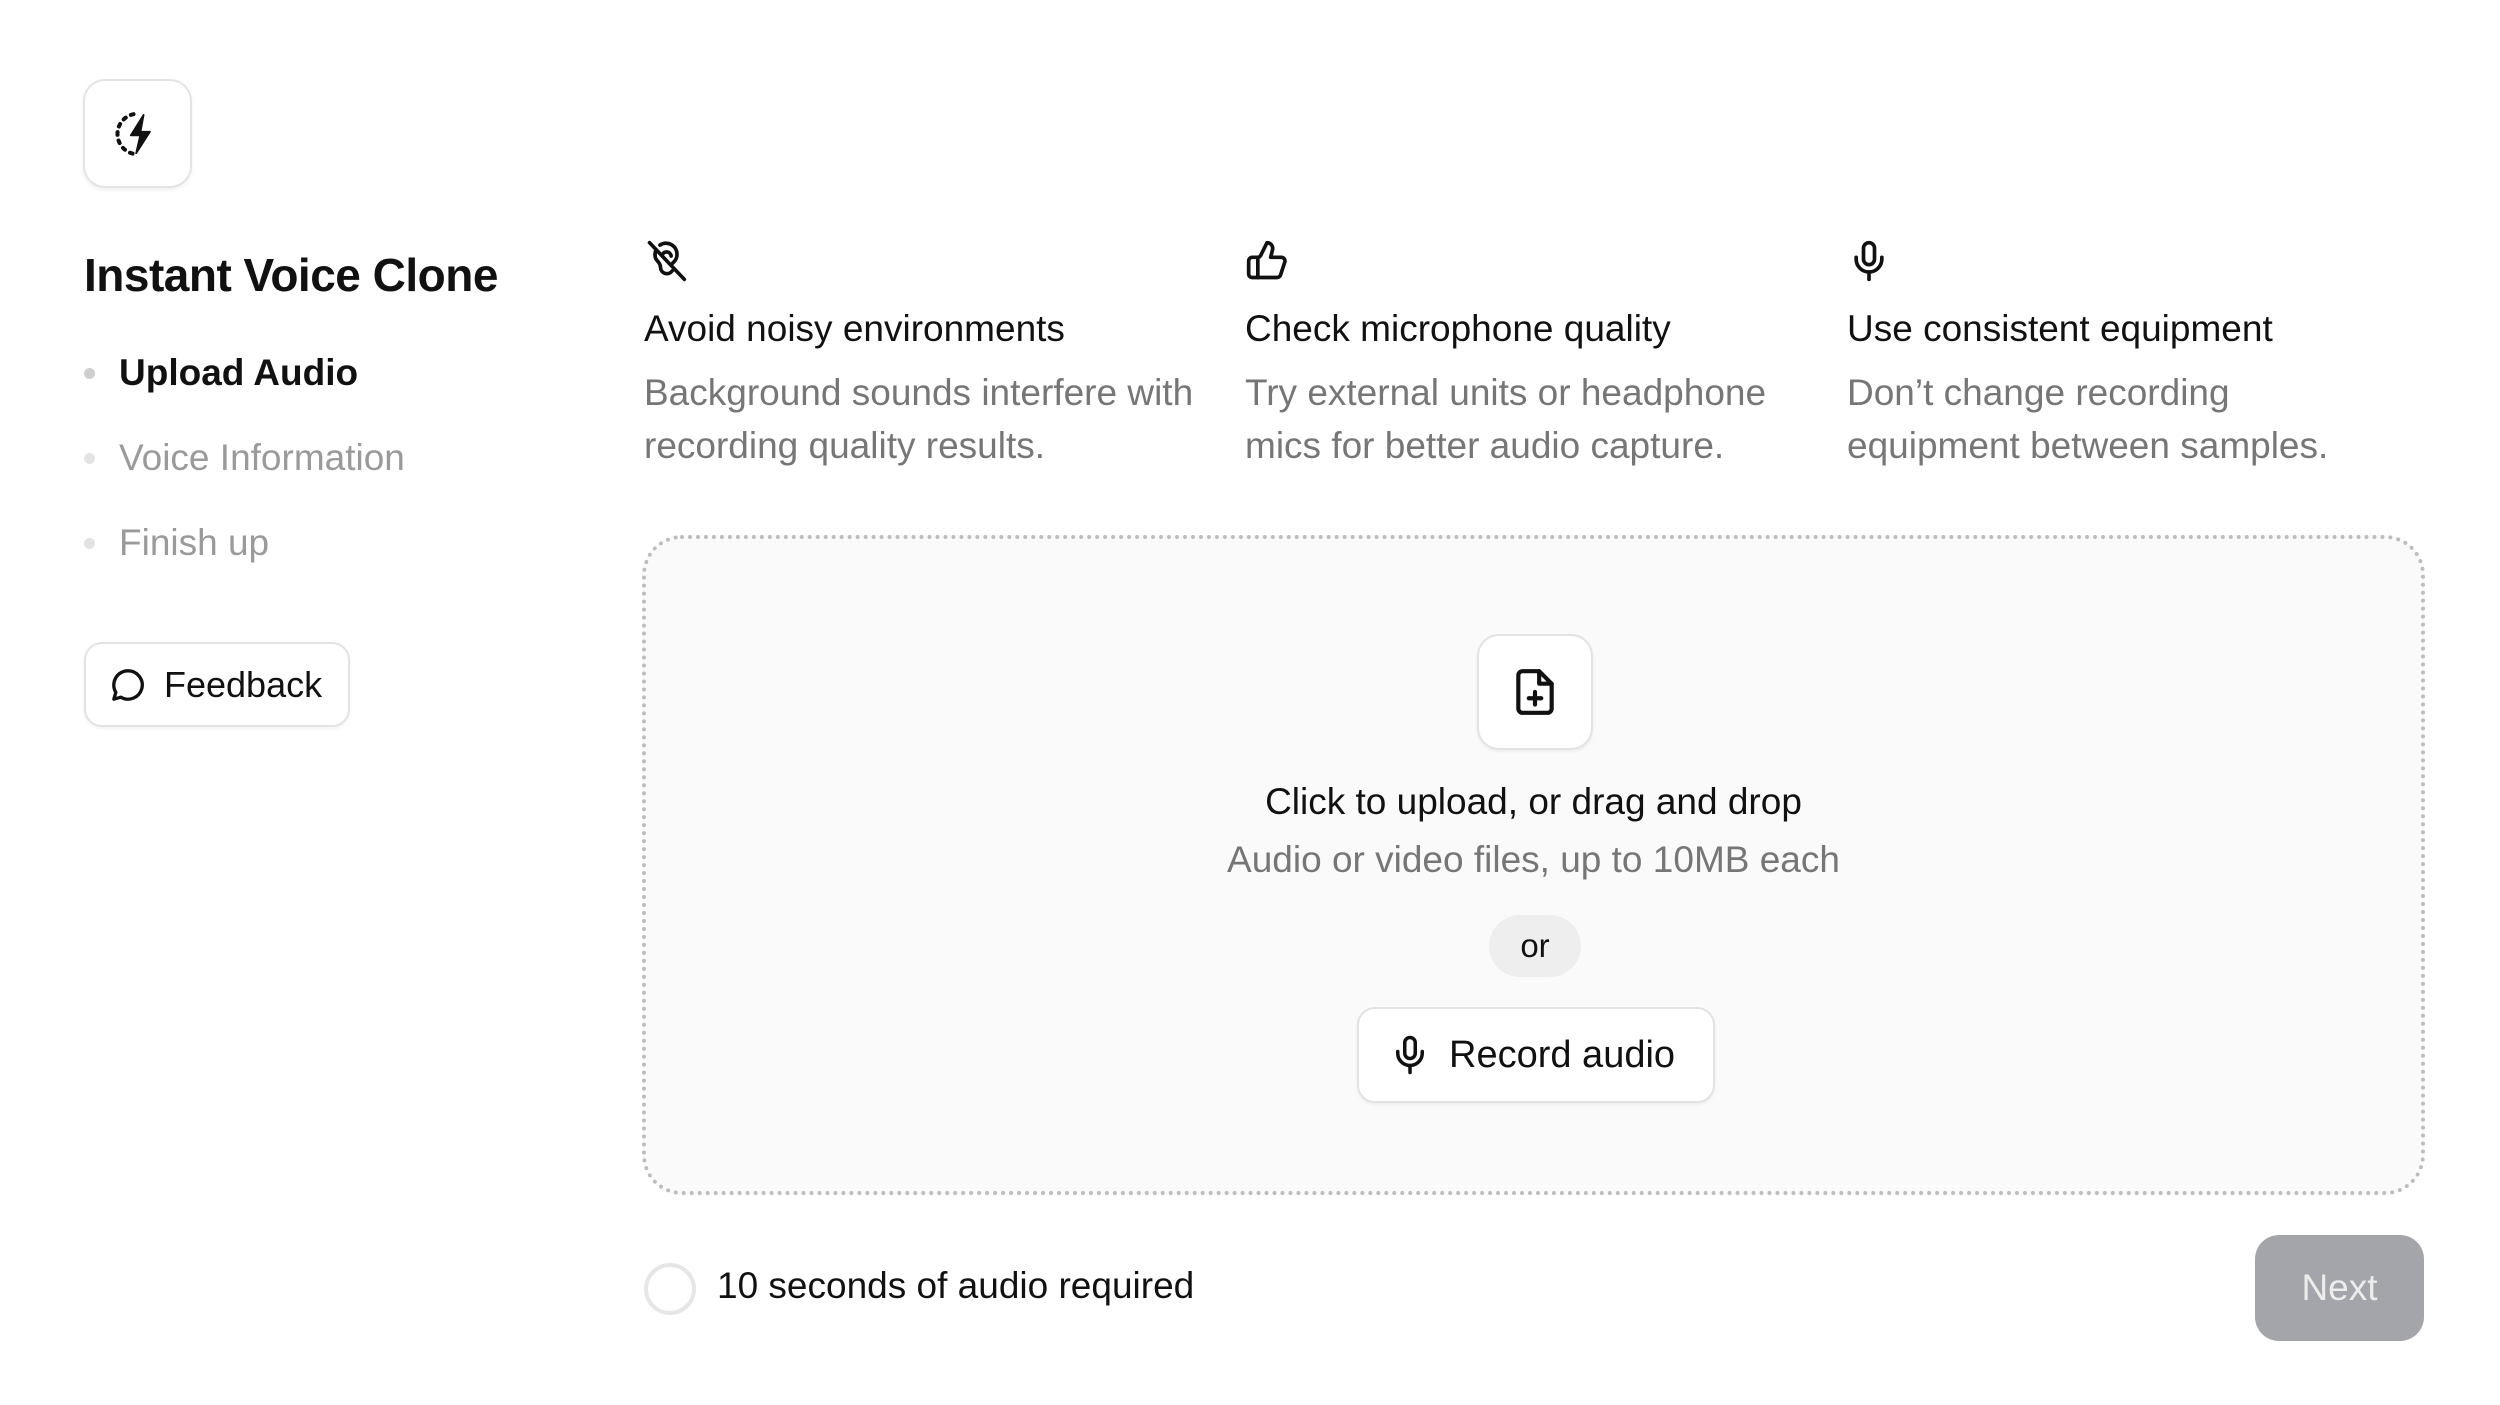  Describe the element at coordinates (667, 261) in the screenshot. I see `ear-off-icon` at that location.